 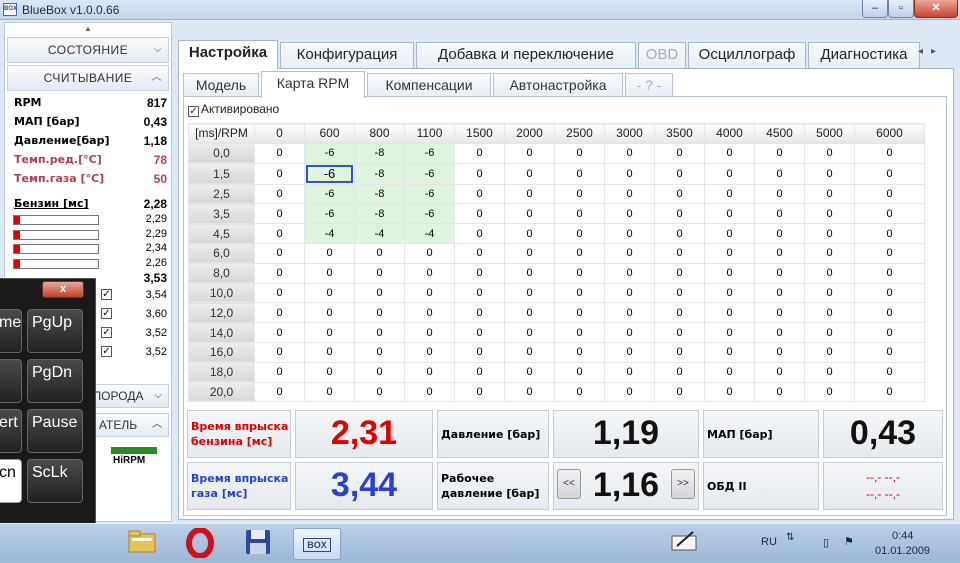 I want to click on close-button: ✕, so click(x=936, y=9).